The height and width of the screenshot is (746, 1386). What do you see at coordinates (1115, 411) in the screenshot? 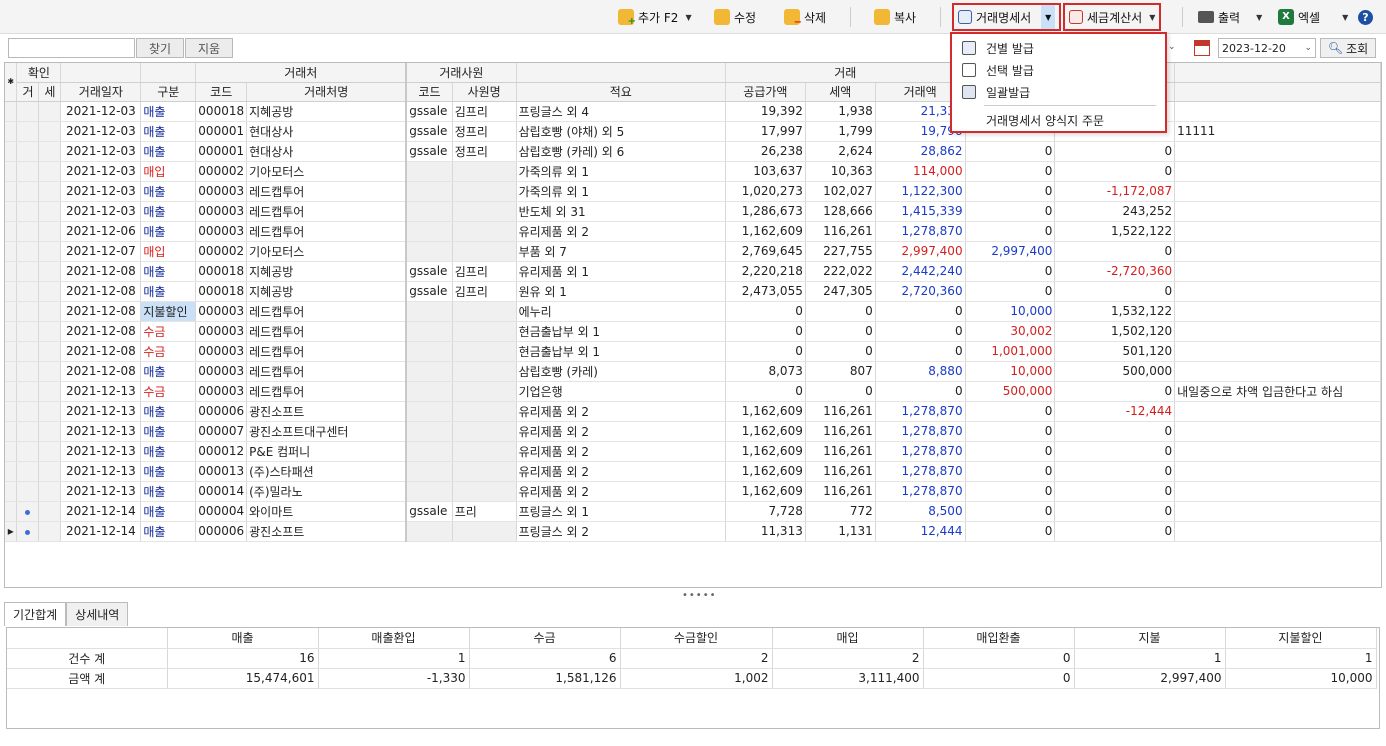
I see `row-c2: -12,444` at bounding box center [1115, 411].